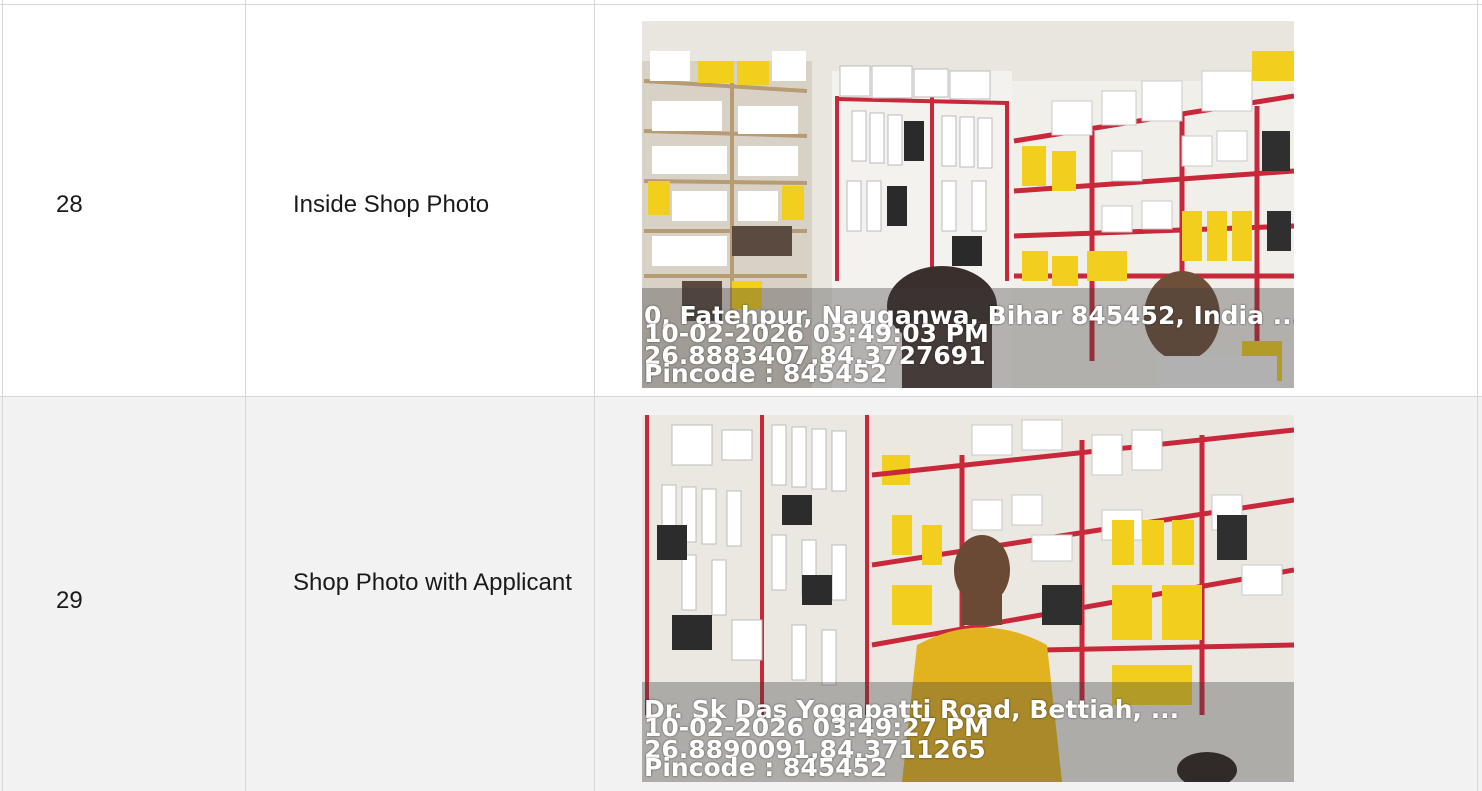  What do you see at coordinates (69, 204) in the screenshot?
I see `serial-number-cell: 28` at bounding box center [69, 204].